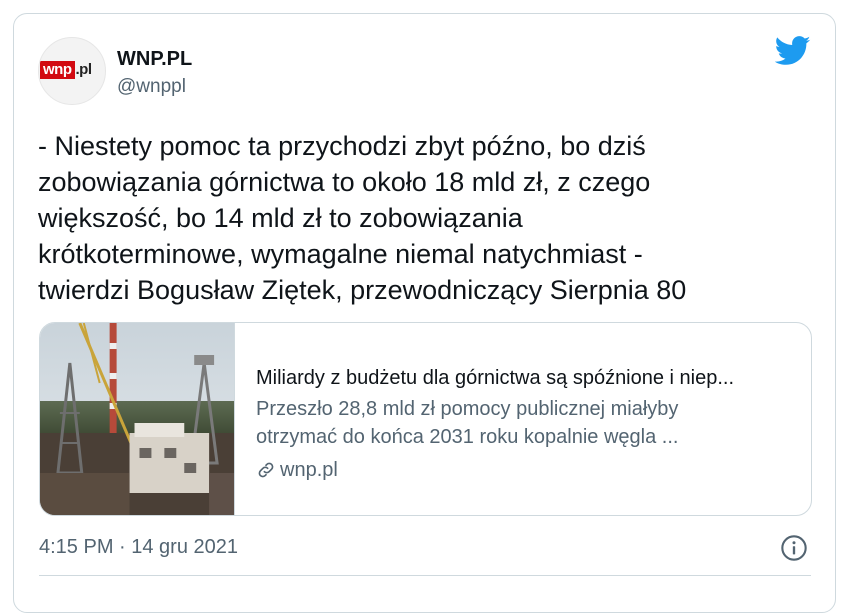  Describe the element at coordinates (793, 51) in the screenshot. I see `twitter-bird-icon` at that location.